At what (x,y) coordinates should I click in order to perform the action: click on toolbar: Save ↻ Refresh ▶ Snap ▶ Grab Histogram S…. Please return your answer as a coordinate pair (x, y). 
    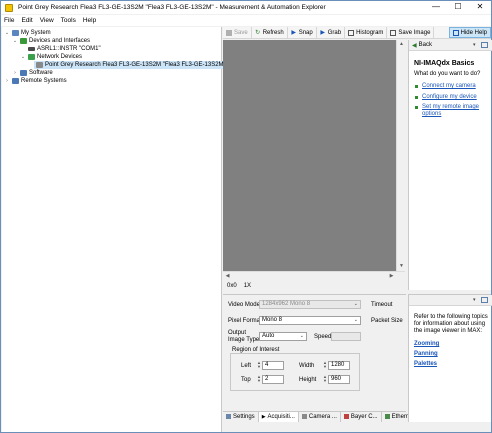
    Looking at the image, I should click on (357, 33).